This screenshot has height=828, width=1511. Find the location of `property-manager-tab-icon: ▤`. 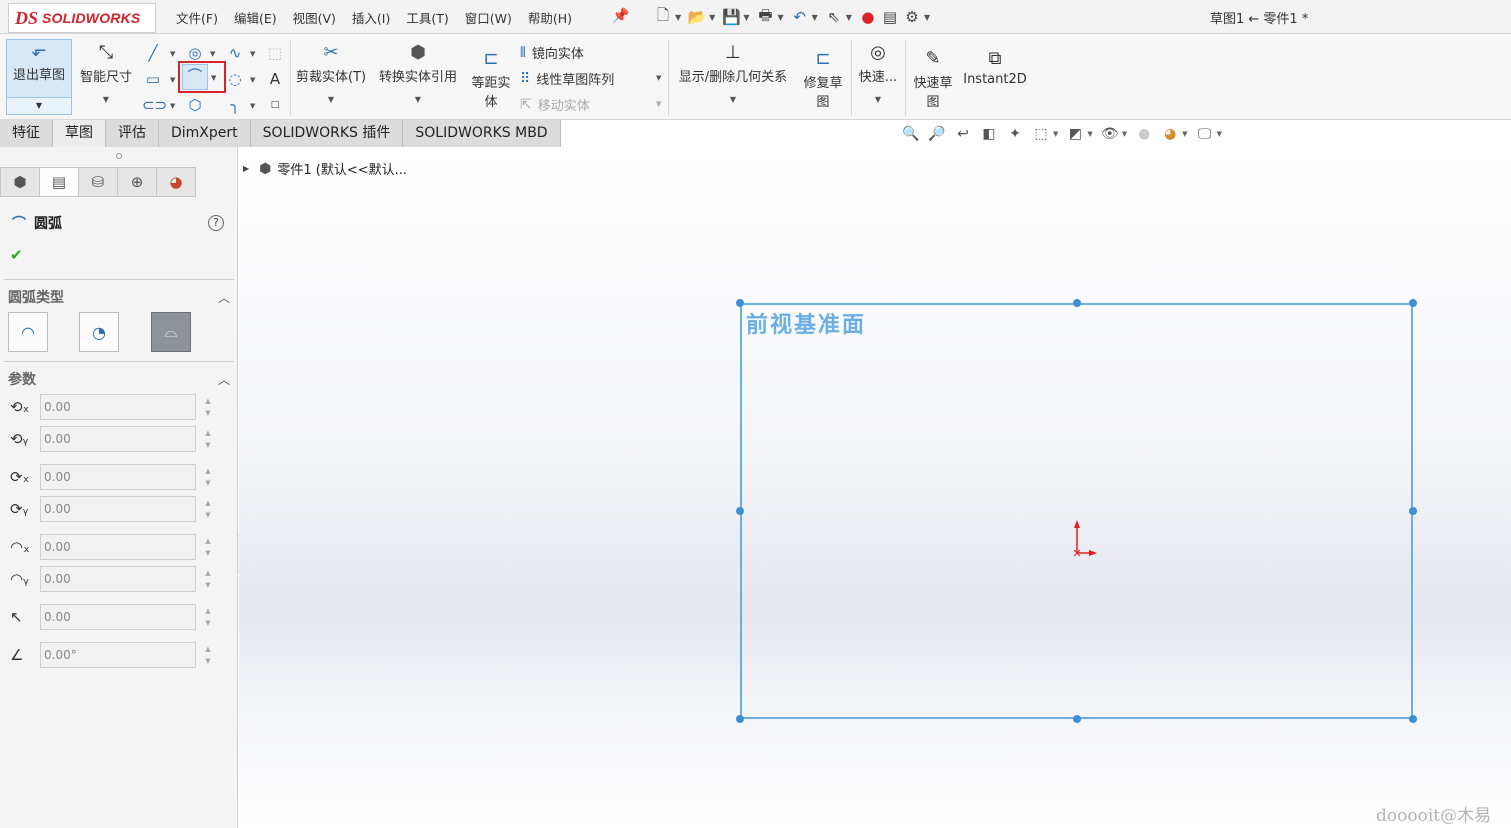

property-manager-tab-icon: ▤ is located at coordinates (59, 182).